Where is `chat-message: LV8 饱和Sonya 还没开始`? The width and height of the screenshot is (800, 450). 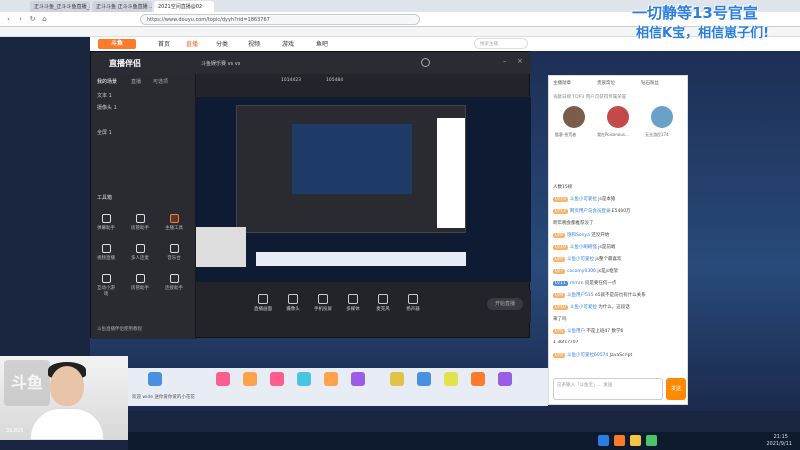 chat-message: LV8 饱和Sonya 还没开始 is located at coordinates (581, 235).